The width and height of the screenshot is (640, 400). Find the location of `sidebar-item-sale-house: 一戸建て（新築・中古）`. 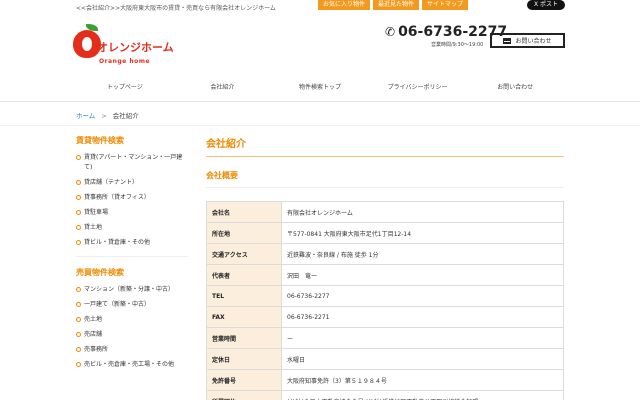

sidebar-item-sale-house: 一戸建て（新築・中古） is located at coordinates (132, 305).